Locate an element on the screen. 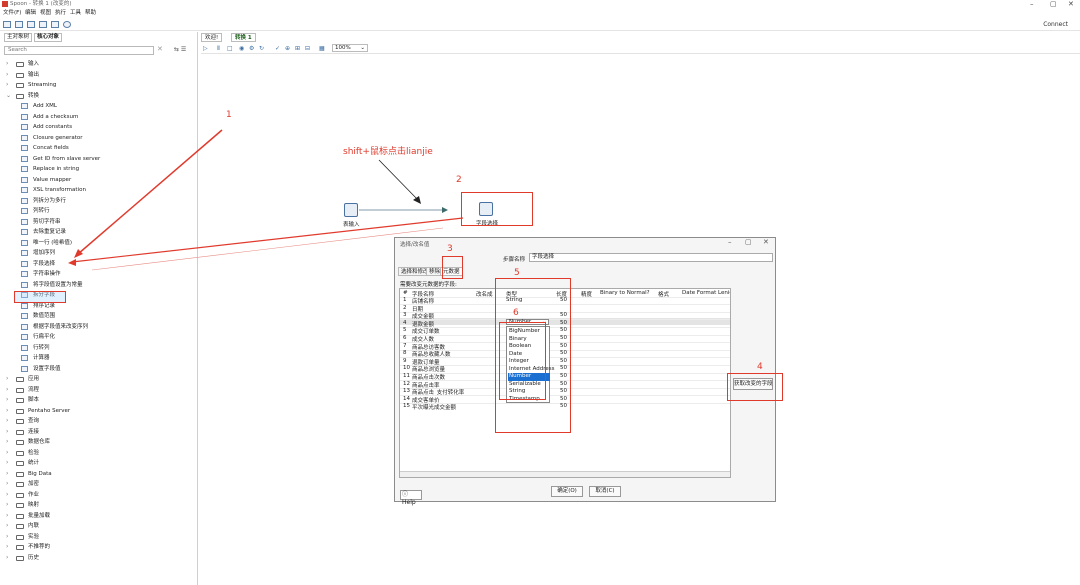  dialog-title: 选择/改名值 is located at coordinates (415, 245).